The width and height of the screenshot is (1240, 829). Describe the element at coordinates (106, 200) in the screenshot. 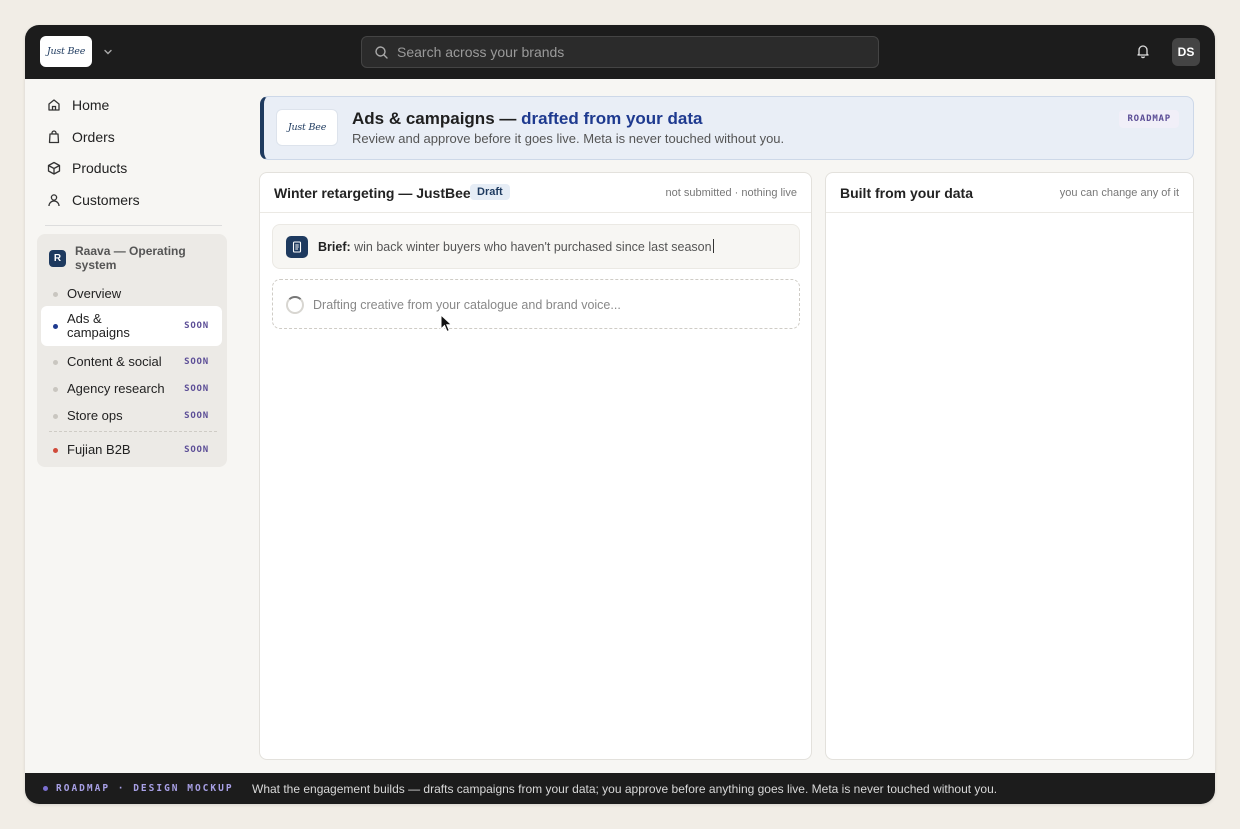

I see `nav-customers-label: Customers` at that location.